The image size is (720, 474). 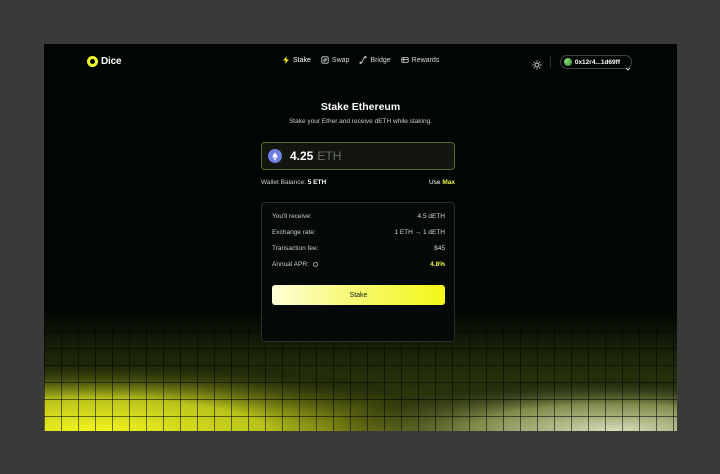 I want to click on wallet-avatar, so click(x=568, y=62).